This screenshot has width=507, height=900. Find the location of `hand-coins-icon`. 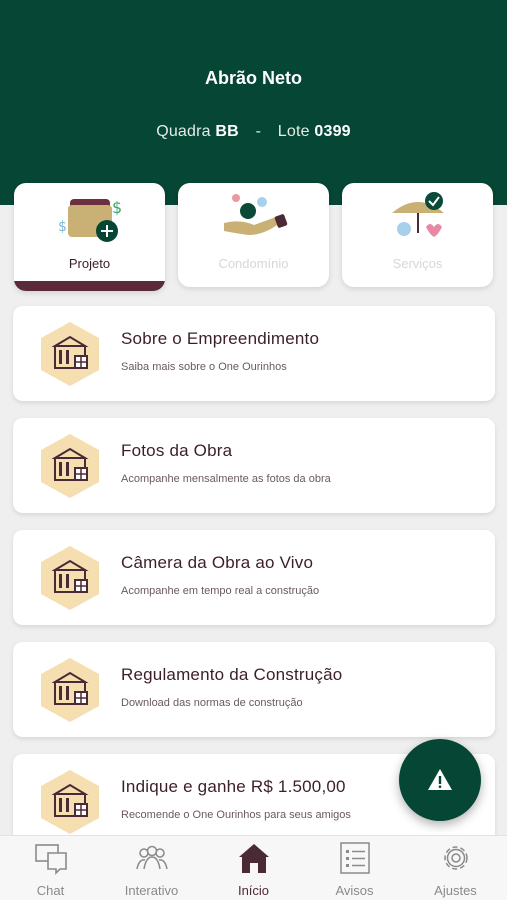

hand-coins-icon is located at coordinates (256, 214).